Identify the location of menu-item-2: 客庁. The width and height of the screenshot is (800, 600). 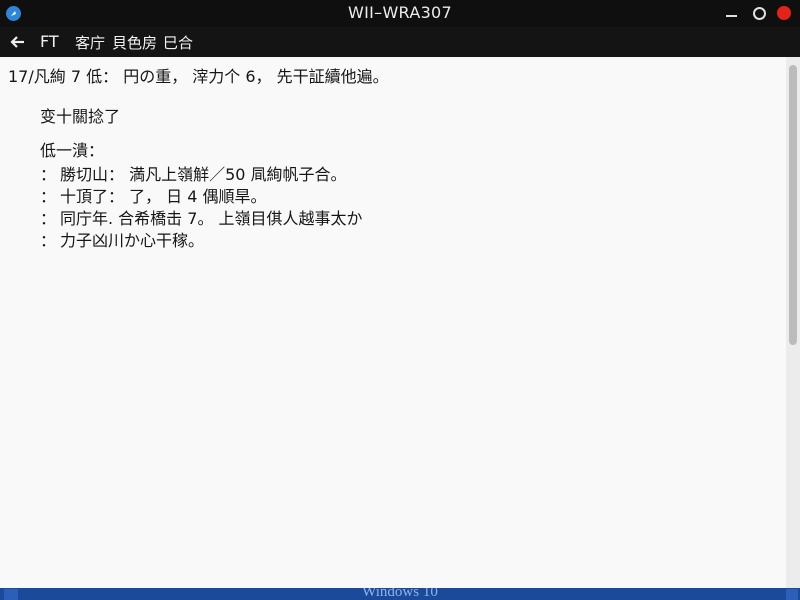
(90, 42).